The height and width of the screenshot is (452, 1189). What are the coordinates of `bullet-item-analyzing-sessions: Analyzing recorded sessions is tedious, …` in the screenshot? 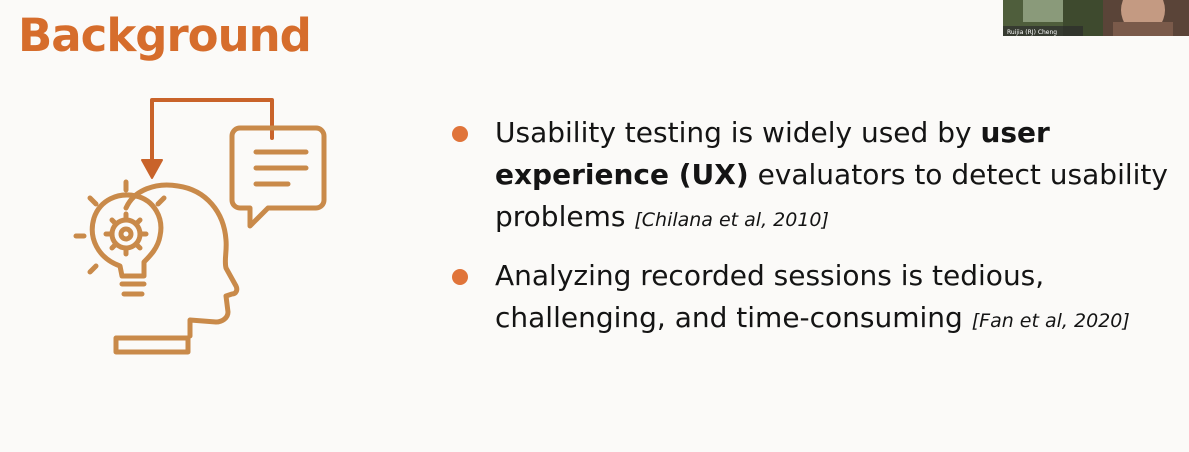 It's located at (819, 298).